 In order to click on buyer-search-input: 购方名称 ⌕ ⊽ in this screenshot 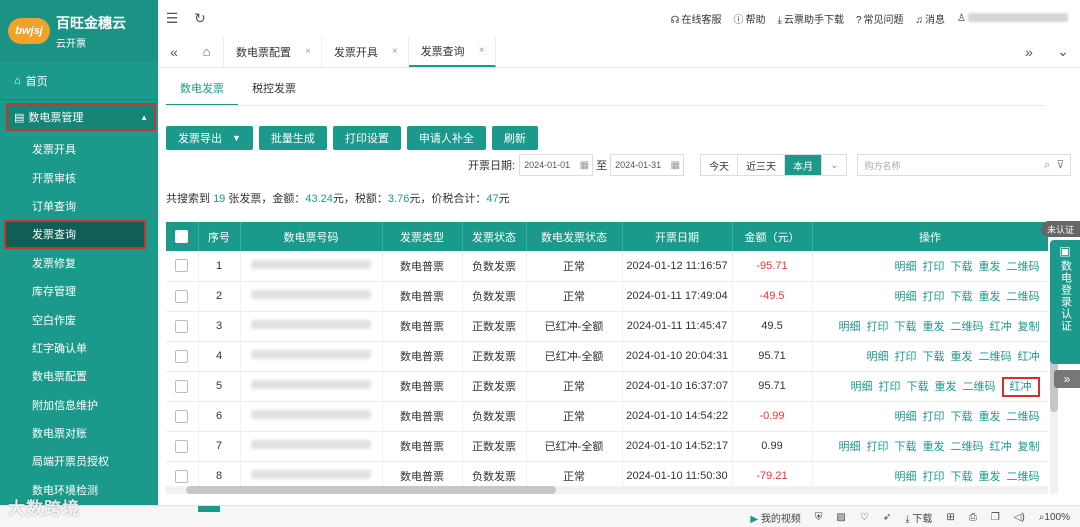, I will do `click(964, 165)`.